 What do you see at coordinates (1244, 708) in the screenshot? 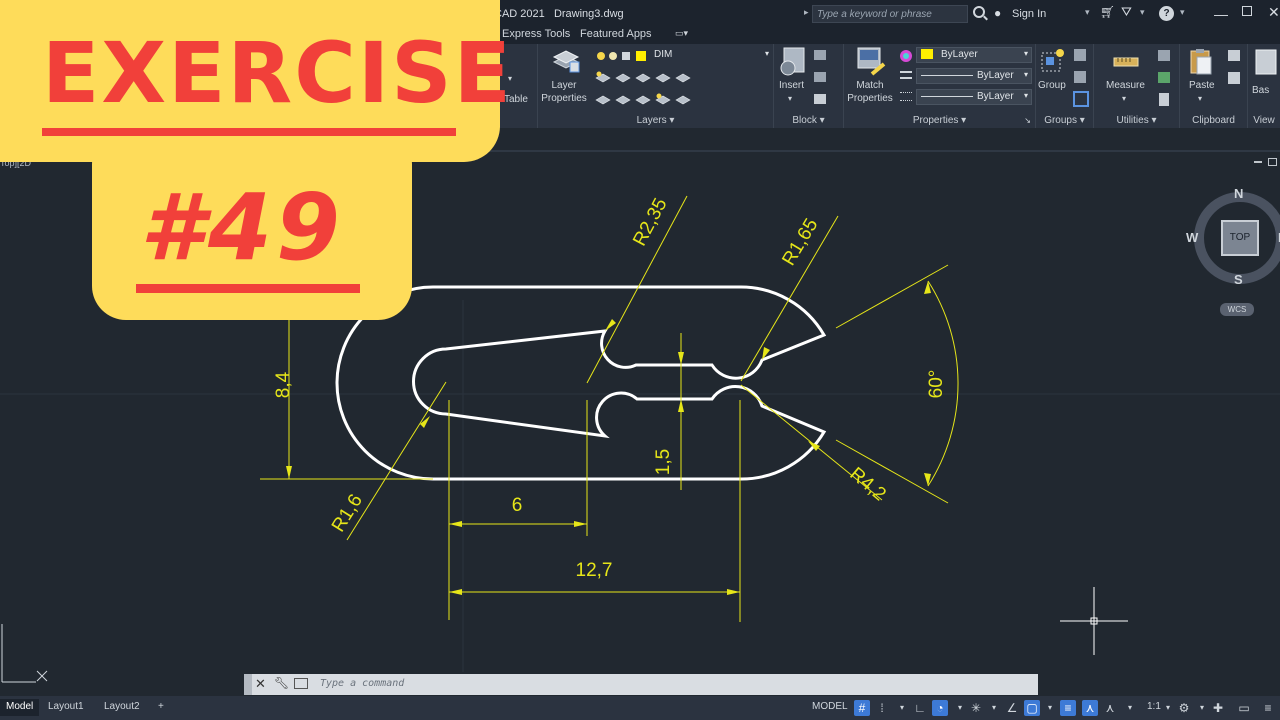
I see `clean-screen-icon: ▭` at bounding box center [1244, 708].